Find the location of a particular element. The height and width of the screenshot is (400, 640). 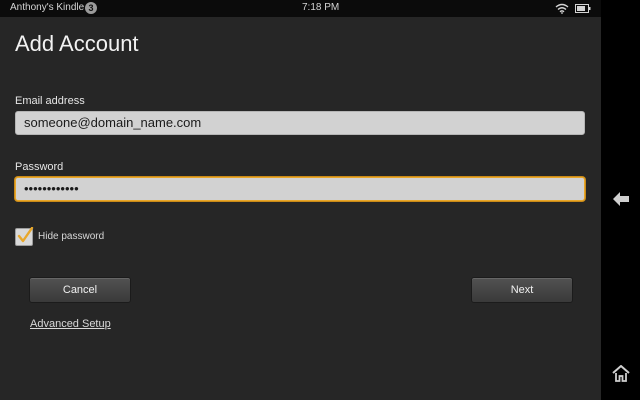

notification-badge: 3 is located at coordinates (91, 8).